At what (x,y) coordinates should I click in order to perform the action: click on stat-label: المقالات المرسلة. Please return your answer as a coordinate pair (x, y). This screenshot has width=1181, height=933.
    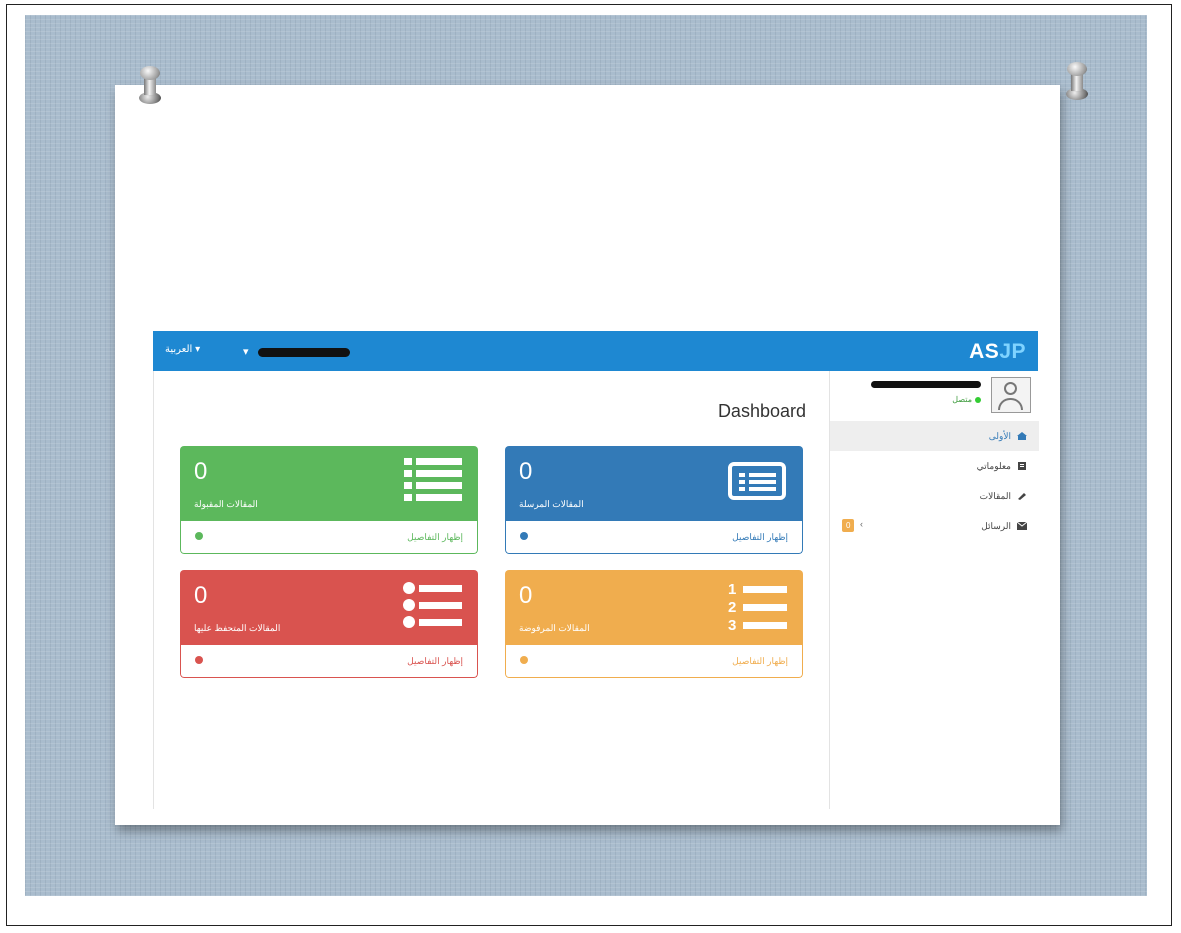
    Looking at the image, I should click on (551, 504).